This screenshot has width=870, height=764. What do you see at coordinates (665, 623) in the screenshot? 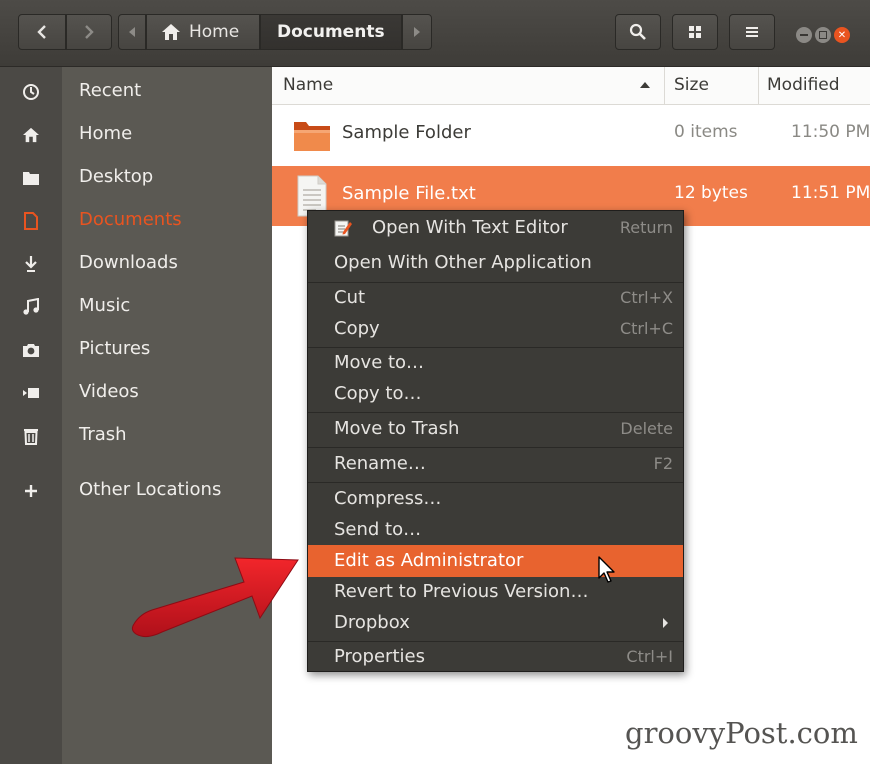
I see `submenu-arrow-icon` at bounding box center [665, 623].